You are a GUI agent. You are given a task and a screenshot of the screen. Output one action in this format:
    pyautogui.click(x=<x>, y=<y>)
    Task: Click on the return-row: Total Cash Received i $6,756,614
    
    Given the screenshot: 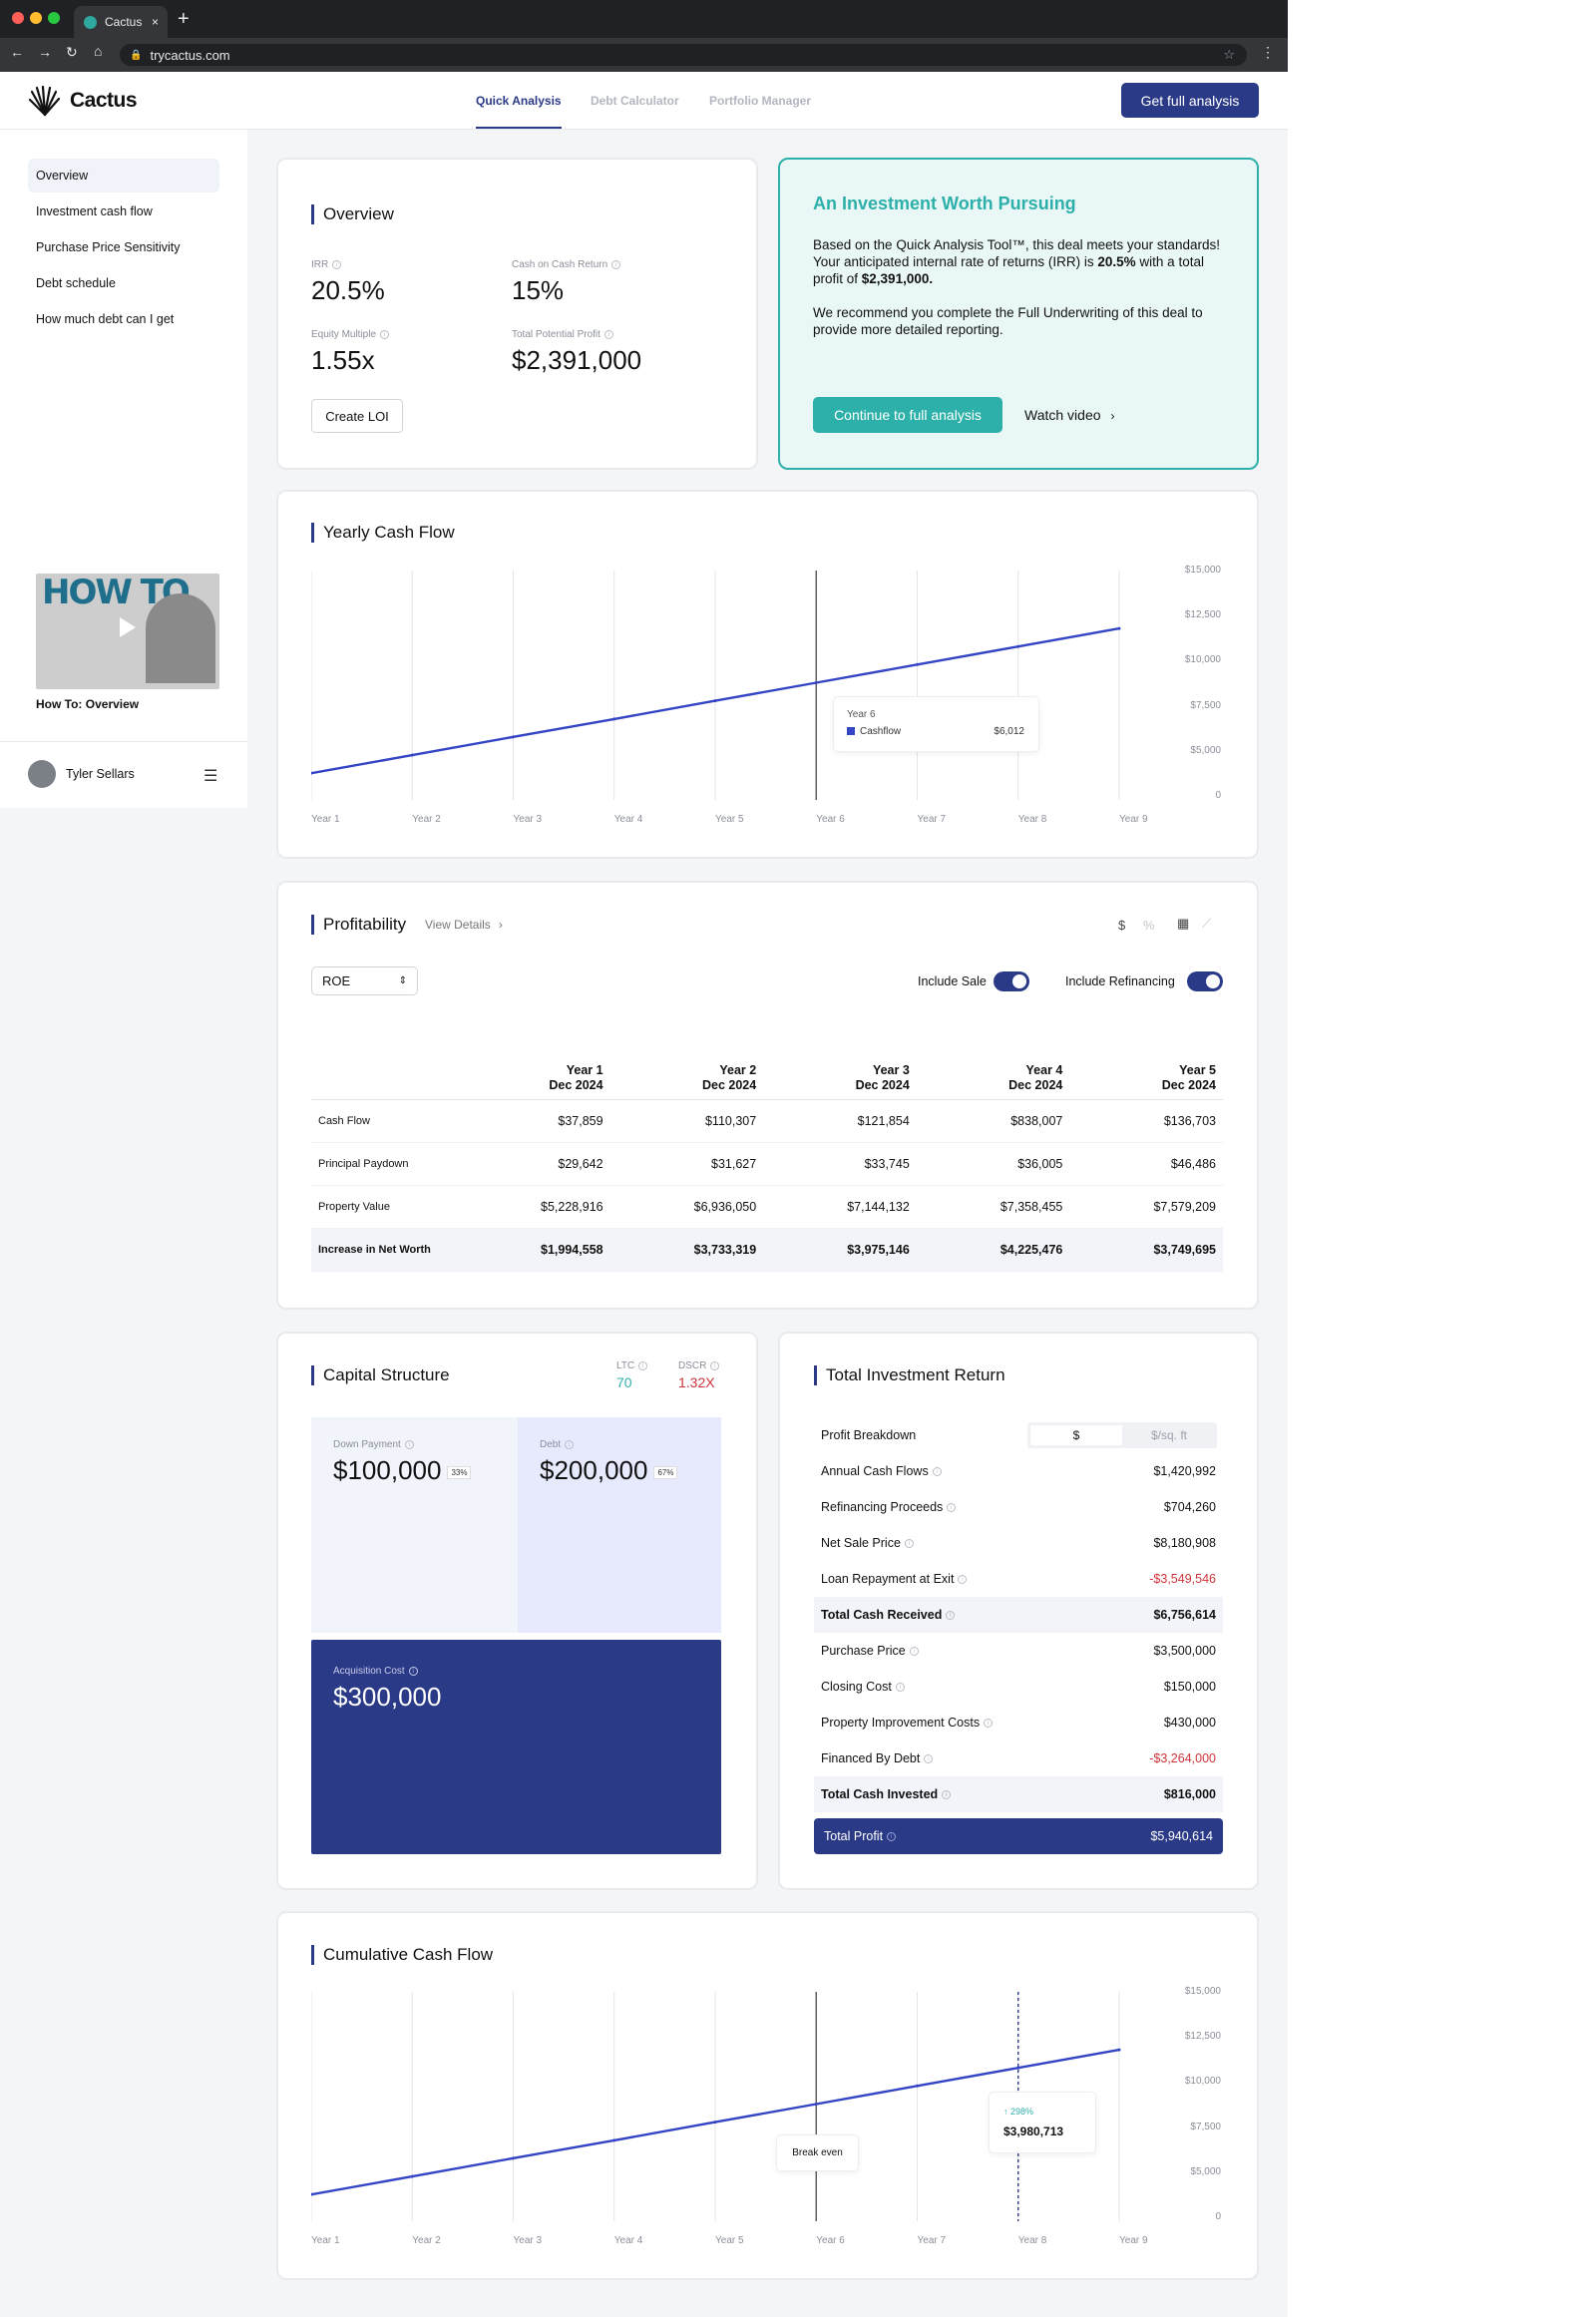 What is the action you would take?
    pyautogui.click(x=1018, y=1615)
    